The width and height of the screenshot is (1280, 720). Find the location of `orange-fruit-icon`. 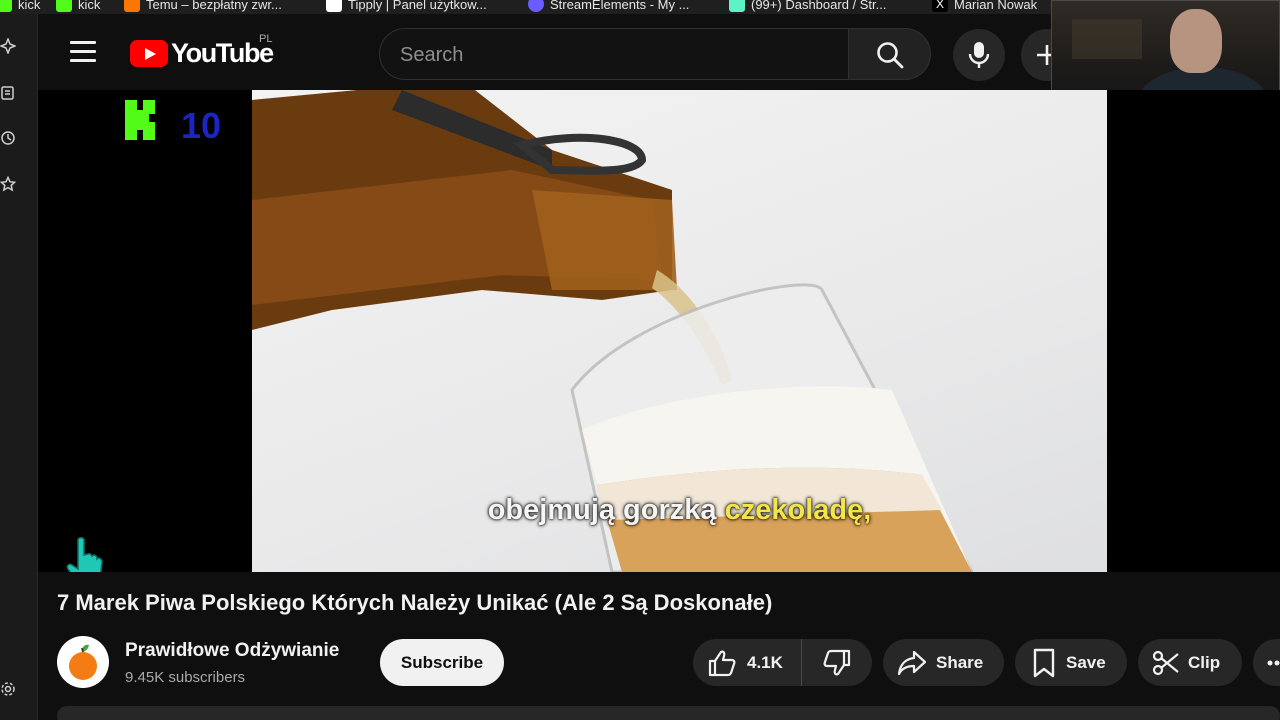

orange-fruit-icon is located at coordinates (83, 662).